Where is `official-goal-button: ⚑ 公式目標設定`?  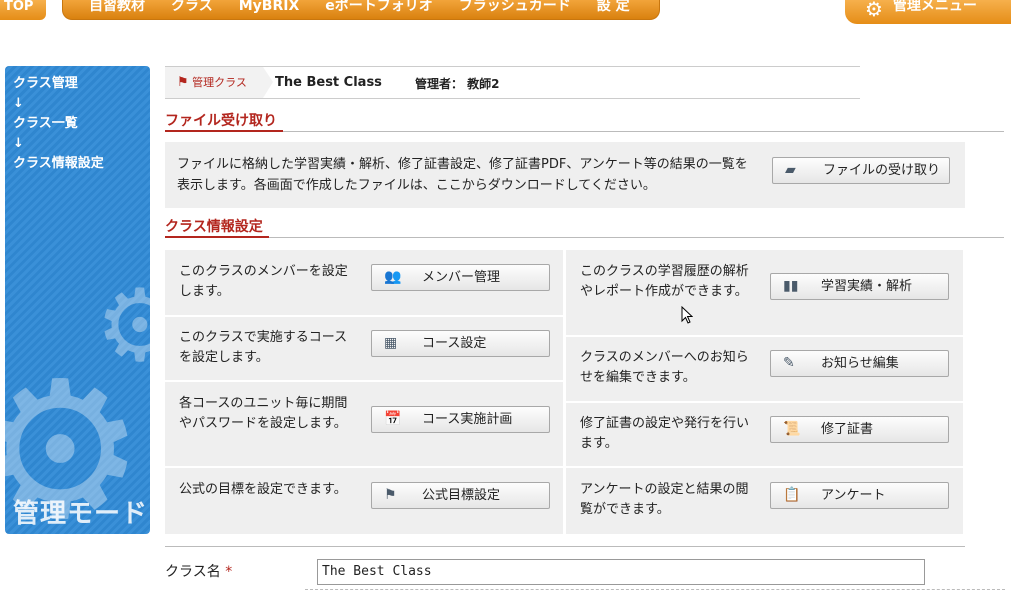 official-goal-button: ⚑ 公式目標設定 is located at coordinates (460, 495).